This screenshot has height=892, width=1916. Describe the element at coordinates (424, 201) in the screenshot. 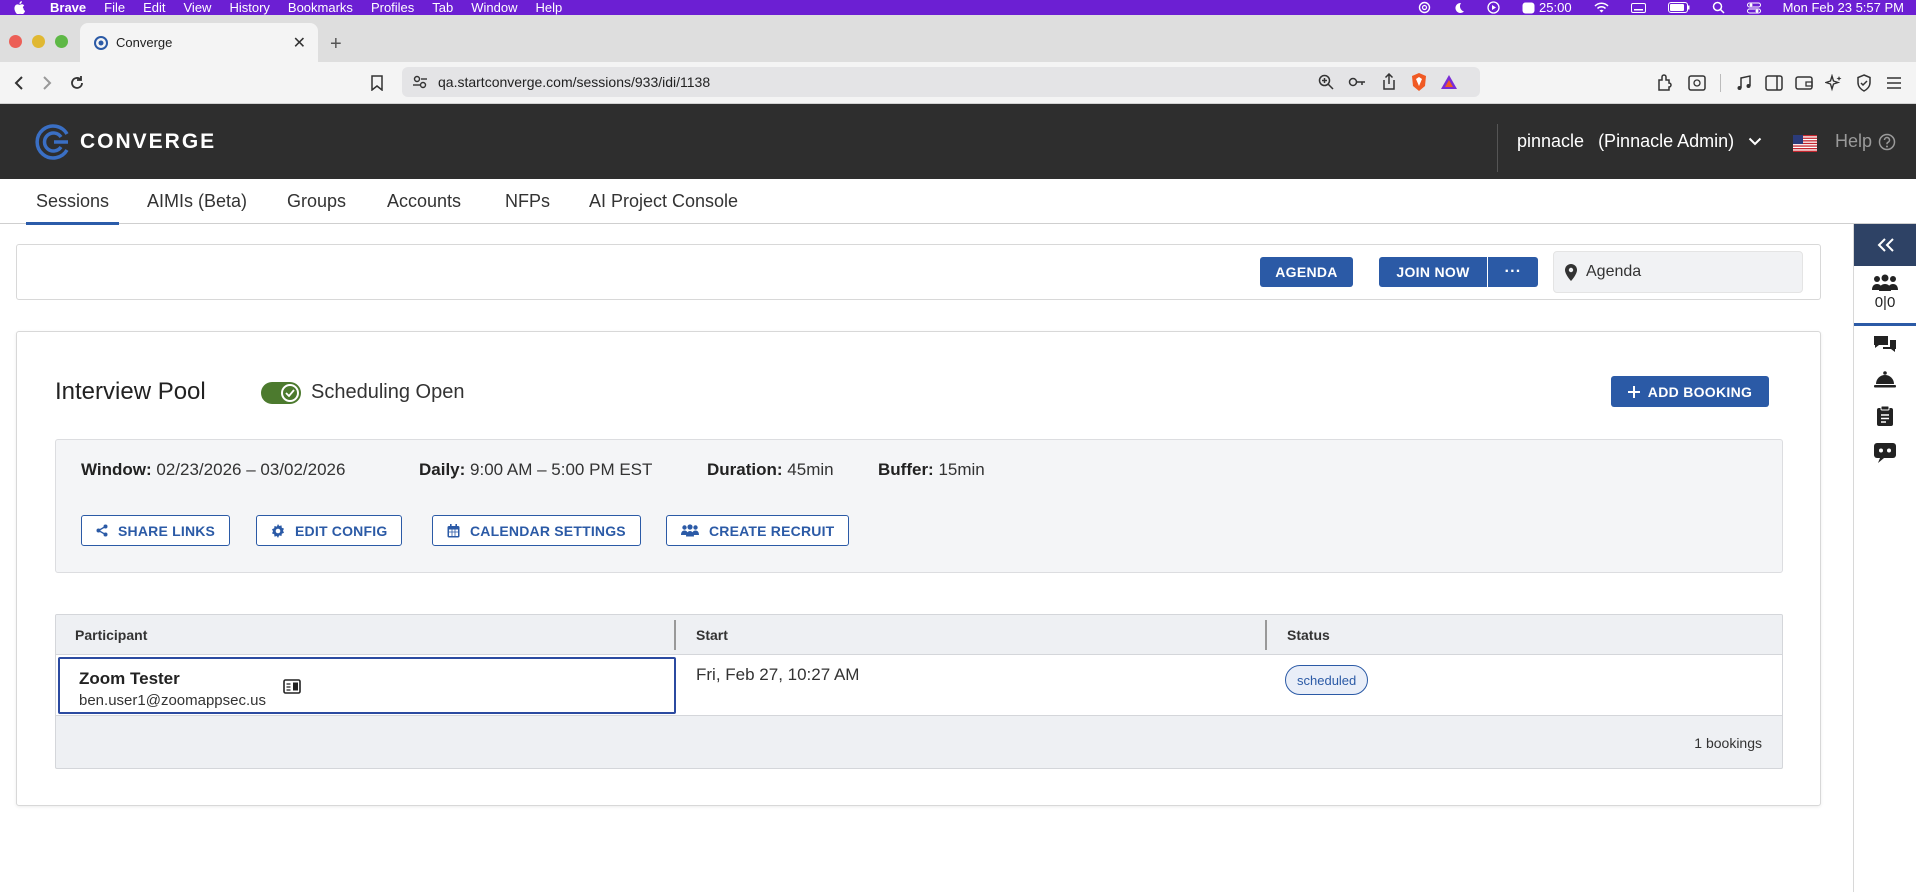

I see `tab-accounts: Accounts` at that location.